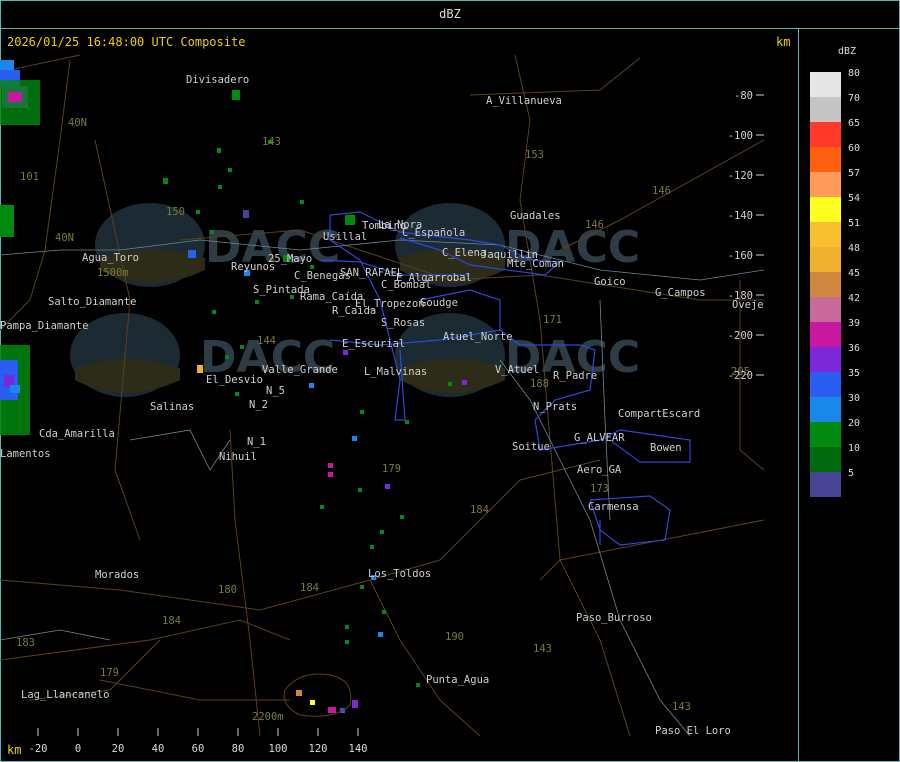  I want to click on legend-label: 10, so click(854, 448).